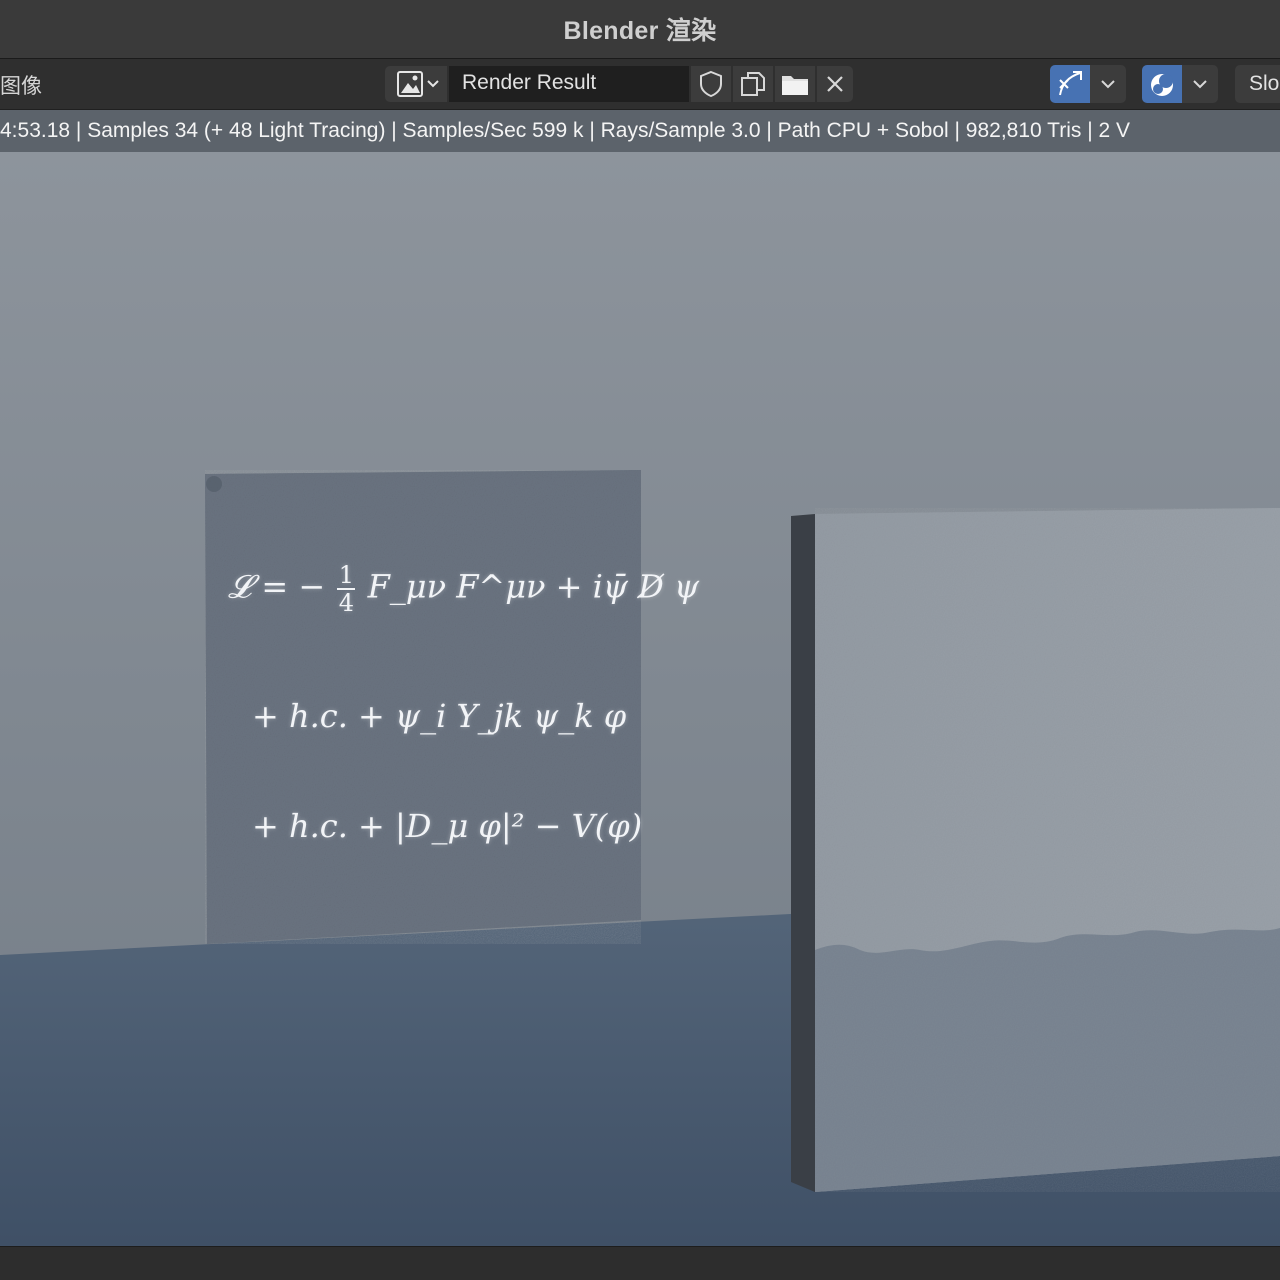 This screenshot has height=1280, width=1280. I want to click on formula-fraction: 1 4, so click(346, 589).